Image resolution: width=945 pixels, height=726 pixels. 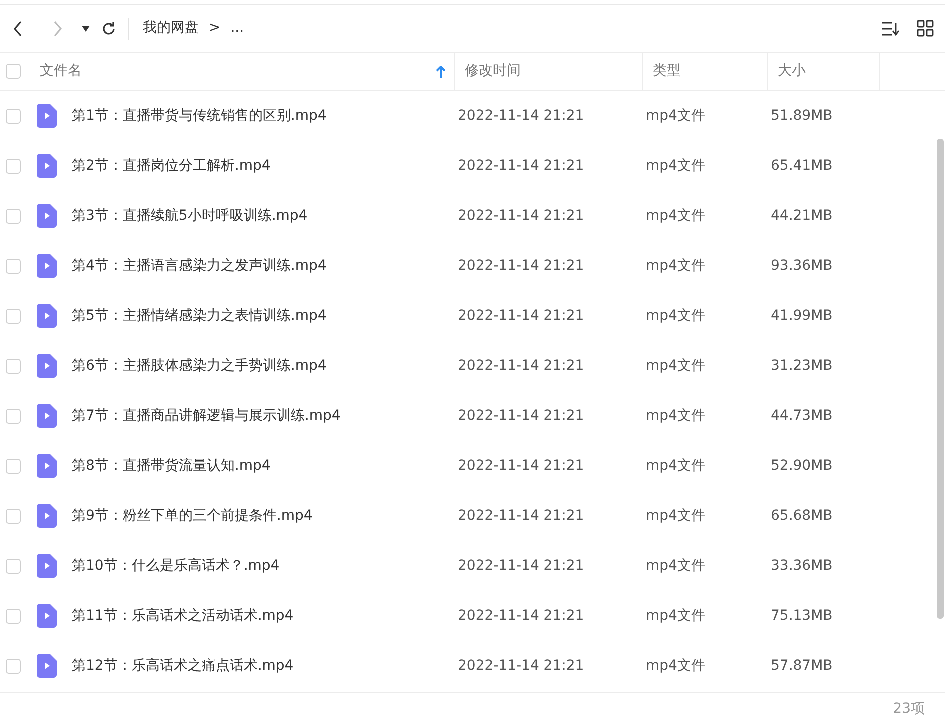 I want to click on file-name: 第10节：什么是乐高话术？.mp4, so click(x=260, y=566).